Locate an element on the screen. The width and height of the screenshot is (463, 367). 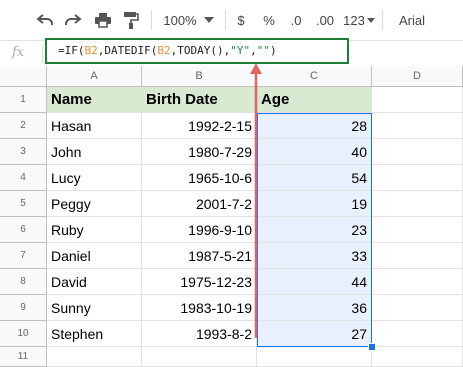
formula-part: ) is located at coordinates (273, 50).